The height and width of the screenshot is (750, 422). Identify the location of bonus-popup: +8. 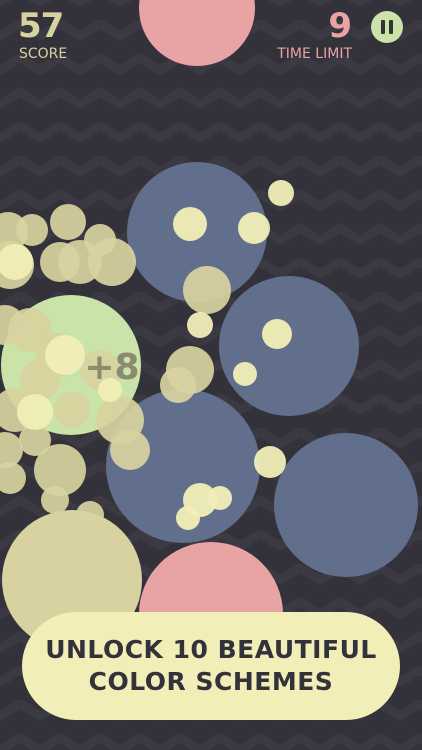
(111, 367).